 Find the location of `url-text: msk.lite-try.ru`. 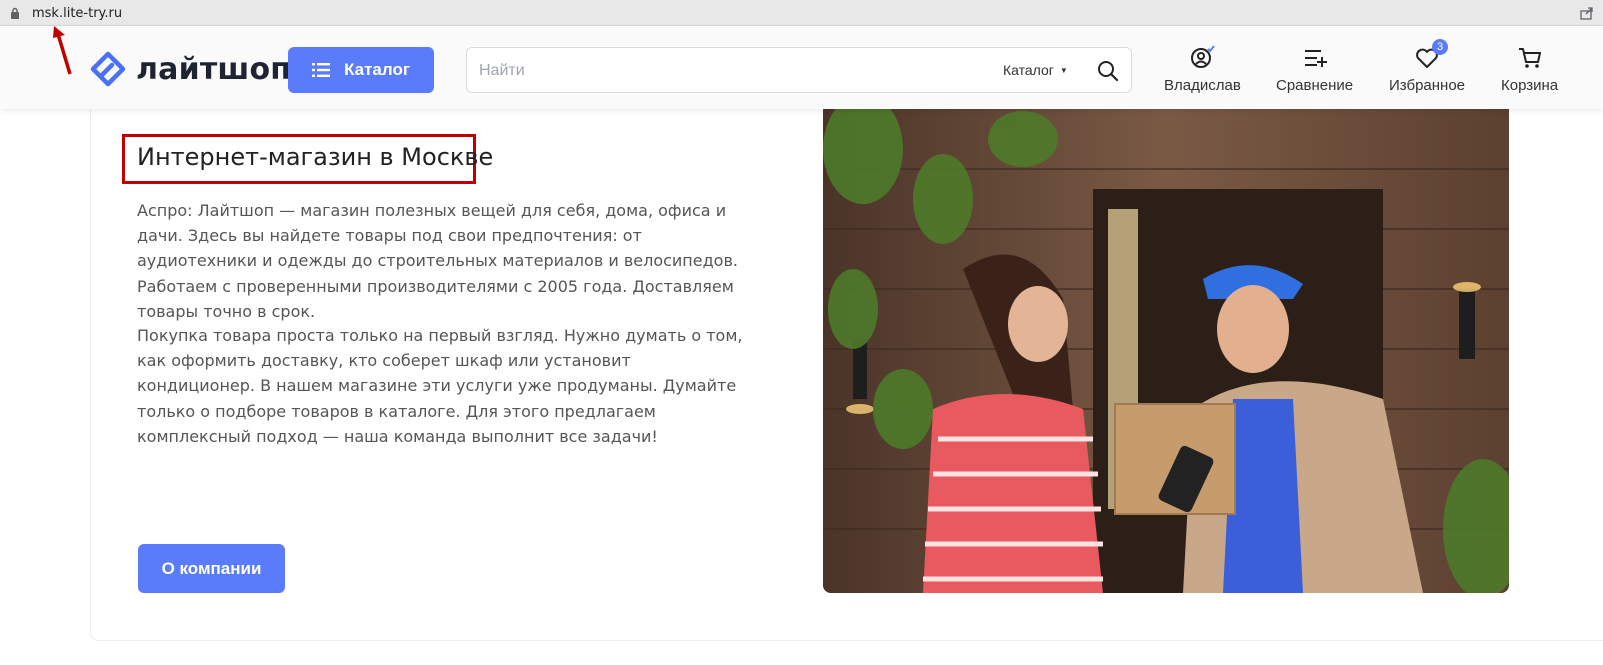

url-text: msk.lite-try.ru is located at coordinates (77, 13).